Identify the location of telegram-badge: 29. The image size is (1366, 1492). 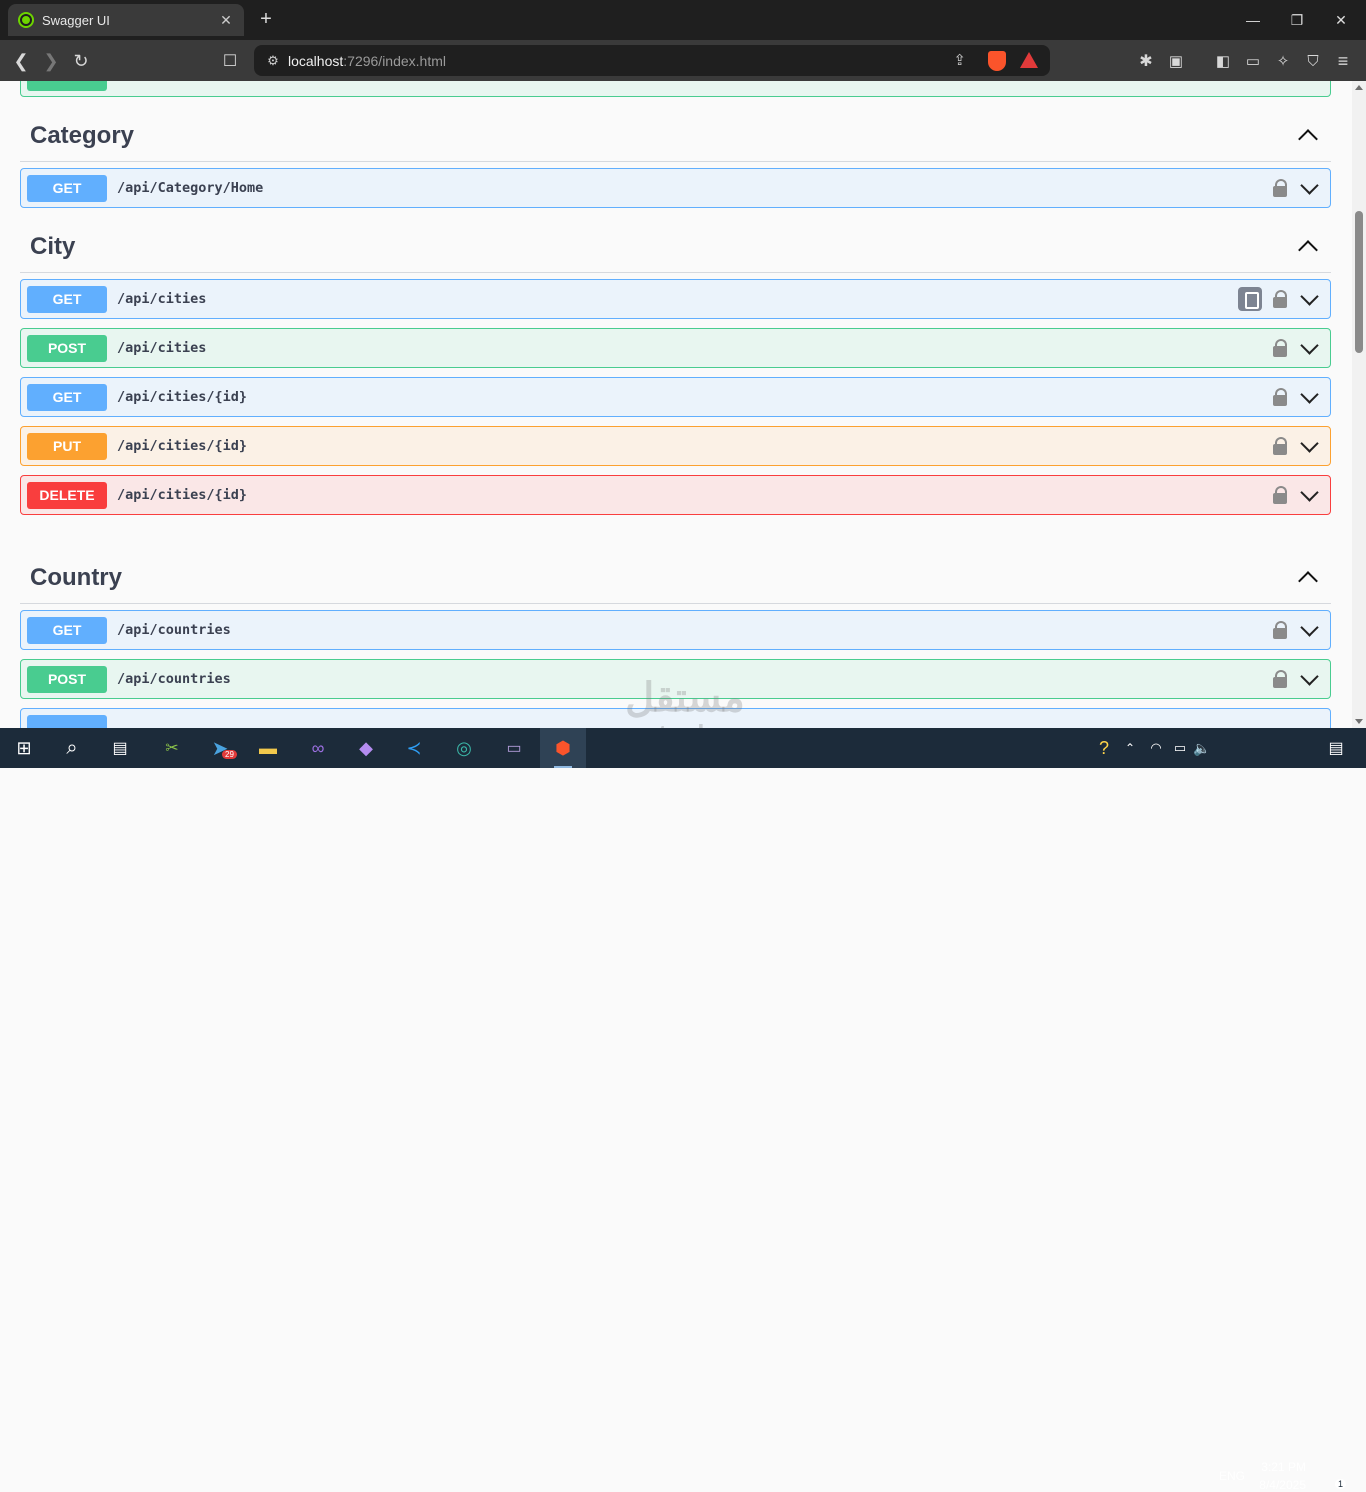
(229, 754).